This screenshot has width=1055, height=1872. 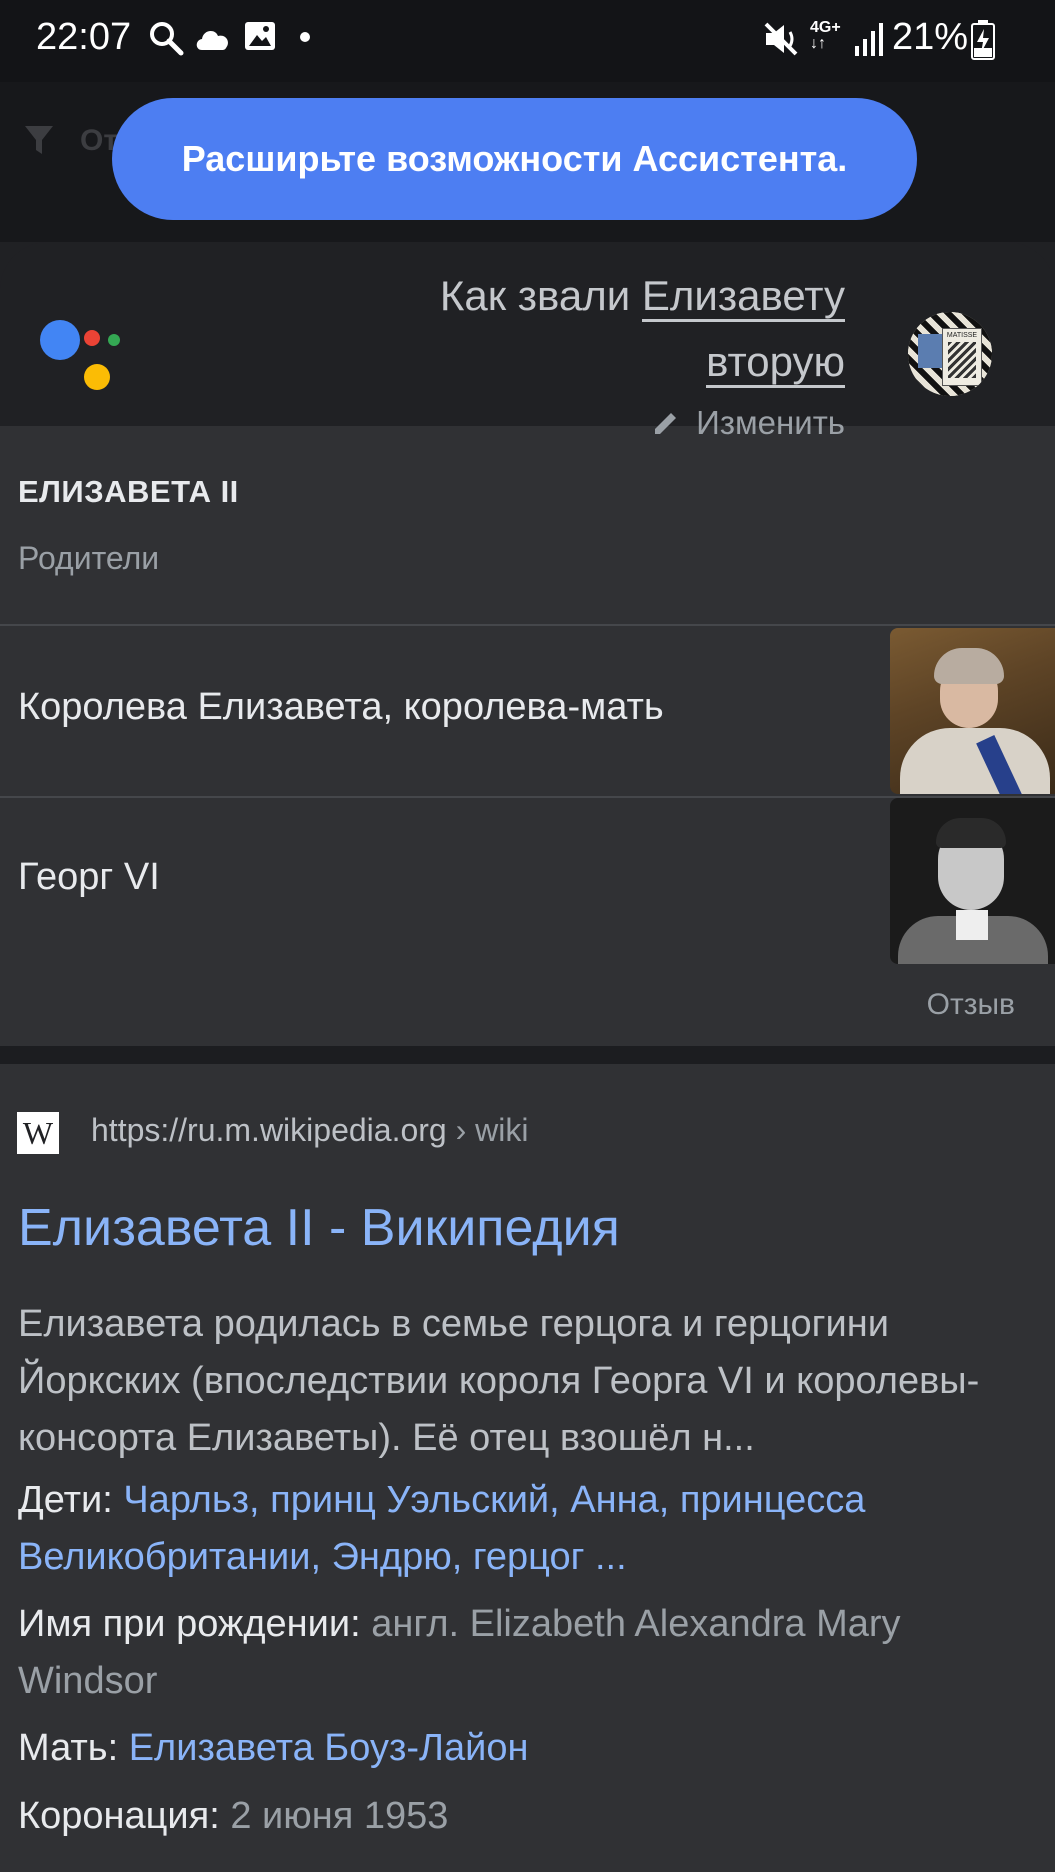 What do you see at coordinates (971, 1005) in the screenshot?
I see `feedback-link: Отзыв` at bounding box center [971, 1005].